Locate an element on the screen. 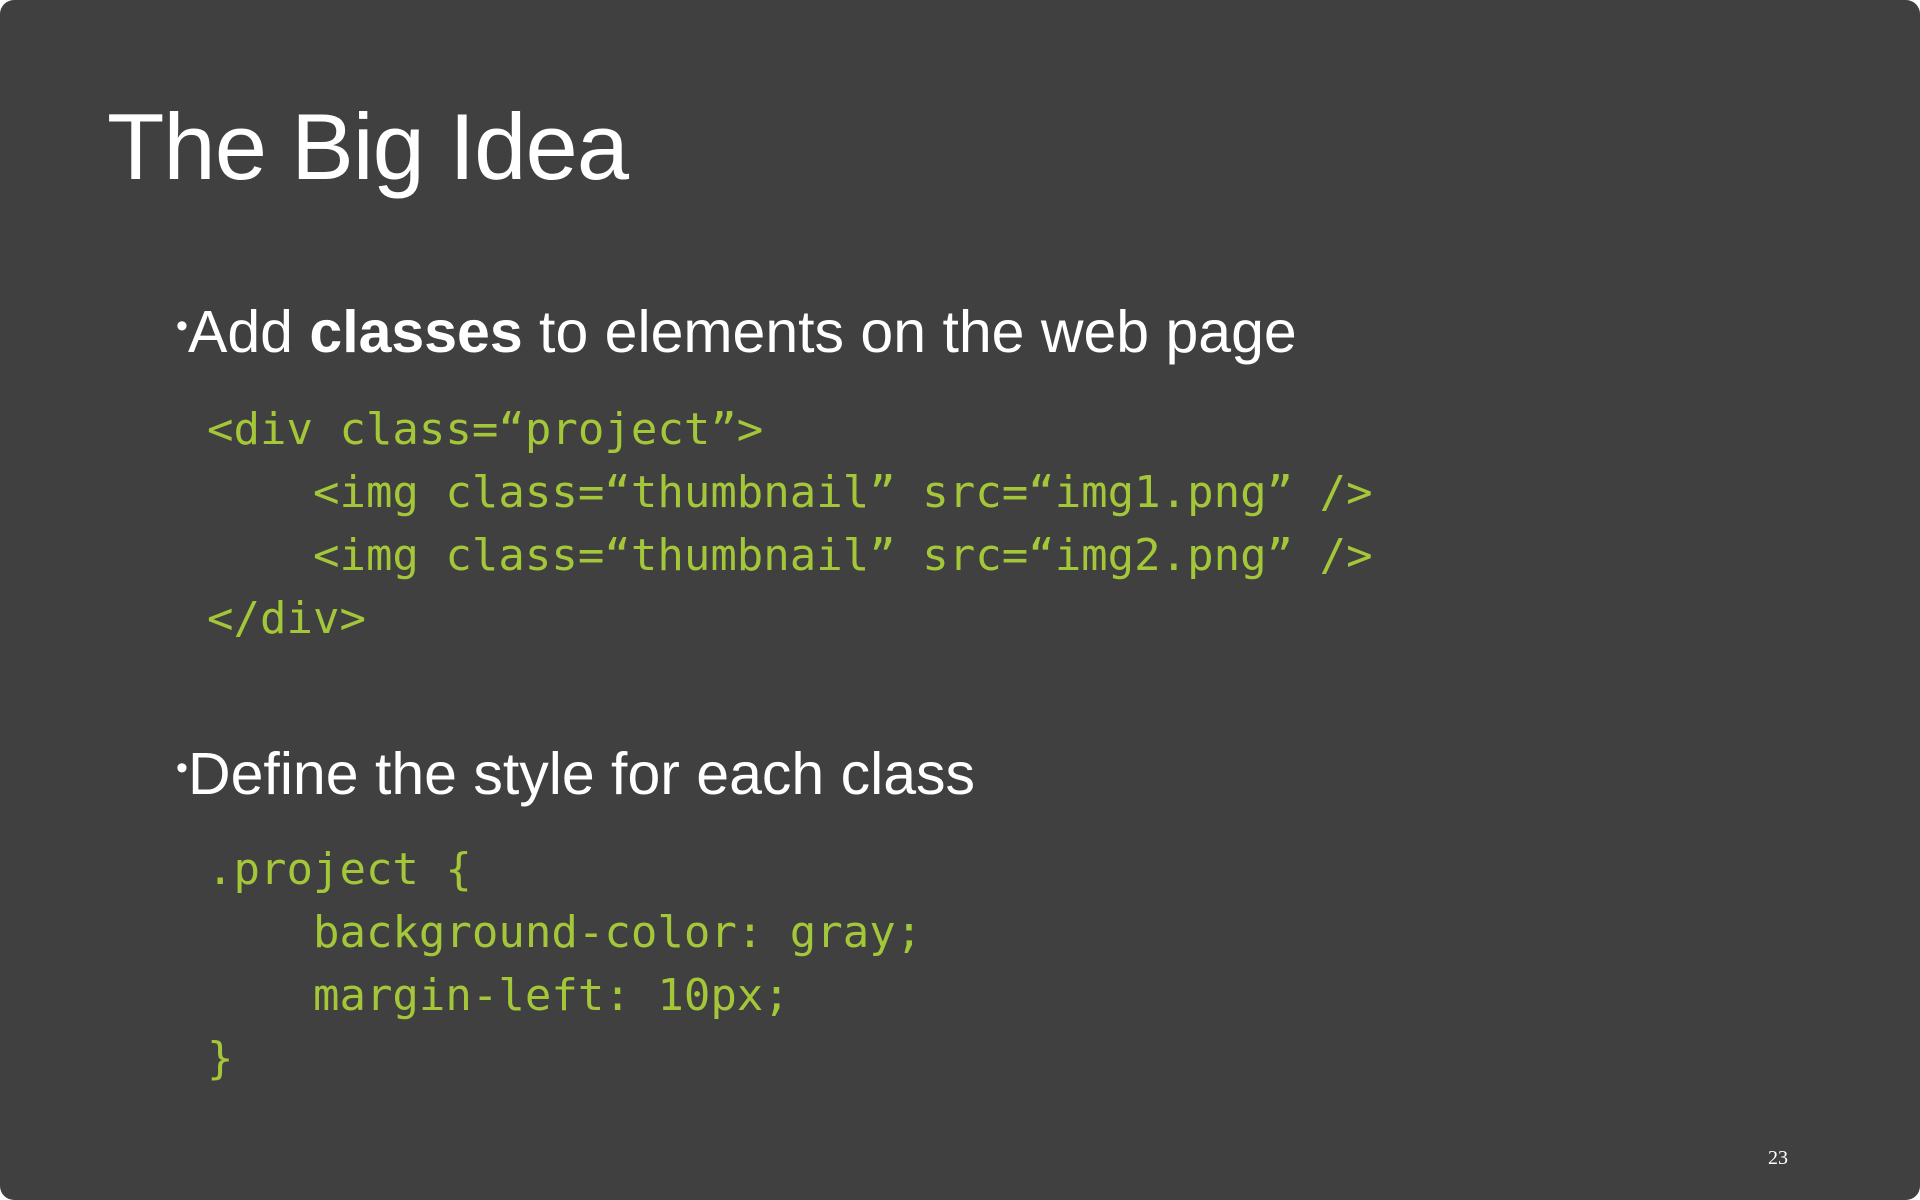 This screenshot has width=1920, height=1200. code-line: } is located at coordinates (220, 1058).